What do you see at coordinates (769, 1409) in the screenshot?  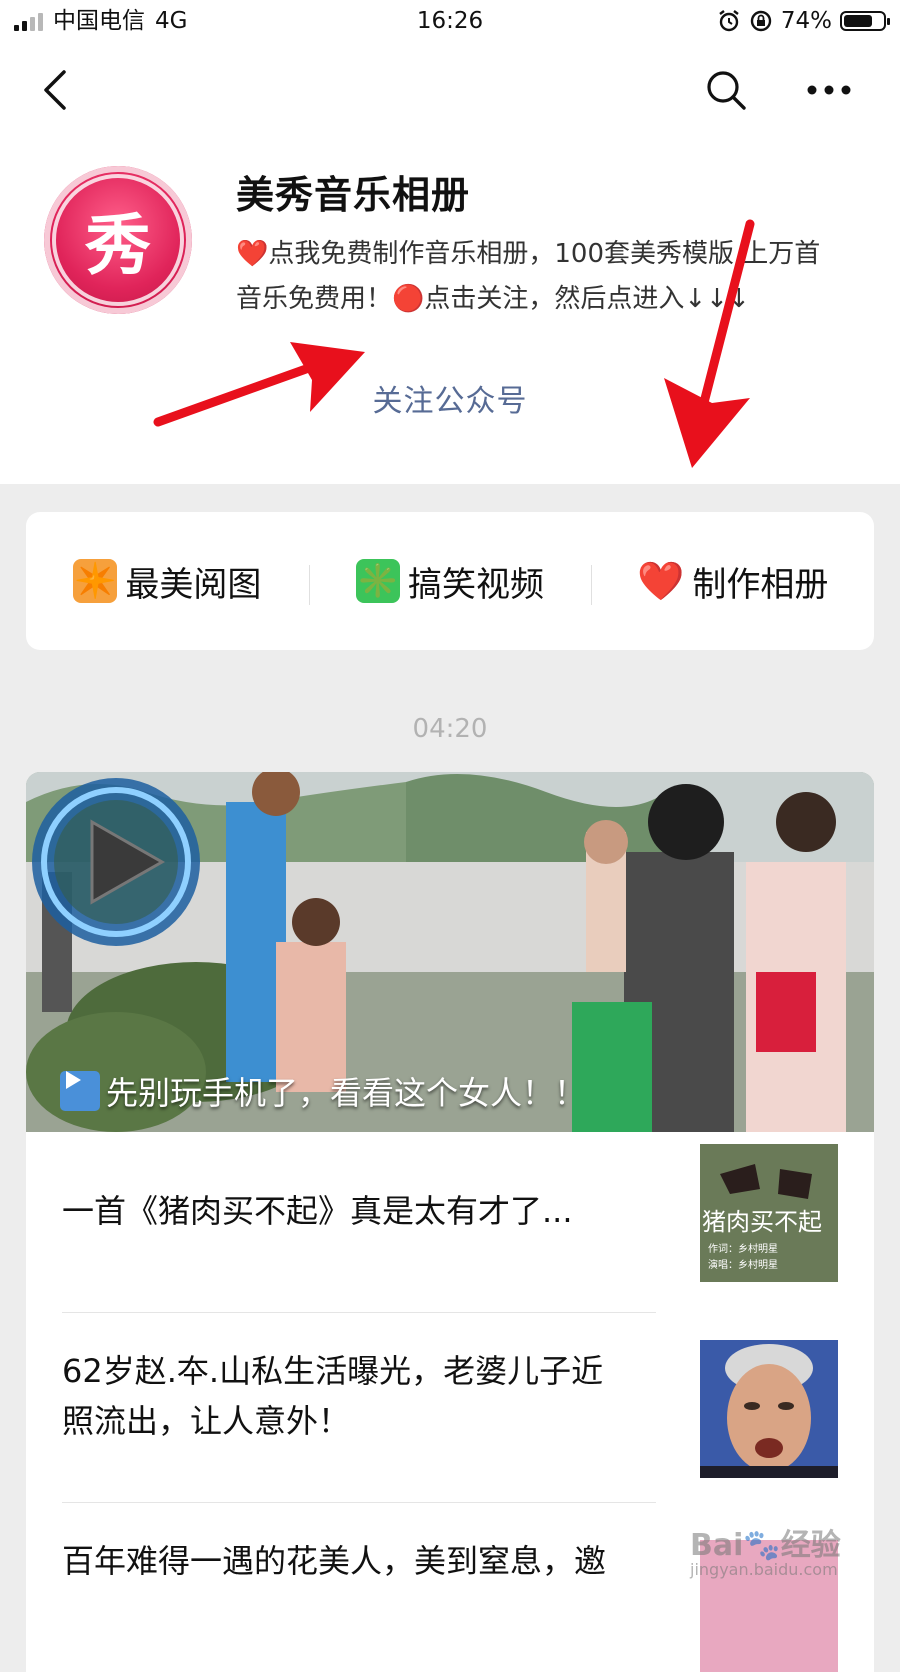 I see `article-thumbnail` at bounding box center [769, 1409].